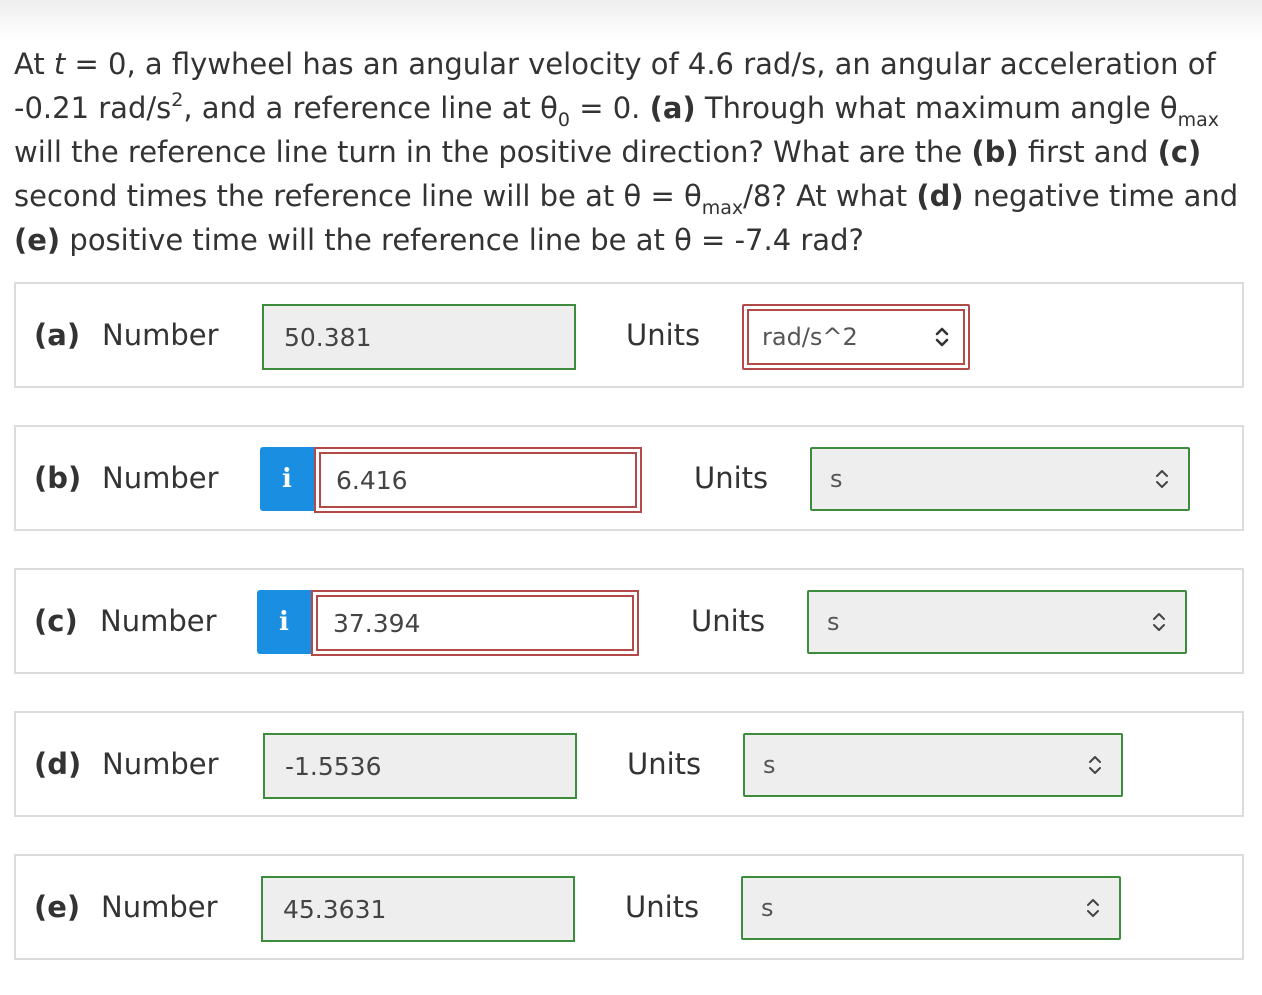  Describe the element at coordinates (159, 907) in the screenshot. I see `number-label-e: Number` at that location.